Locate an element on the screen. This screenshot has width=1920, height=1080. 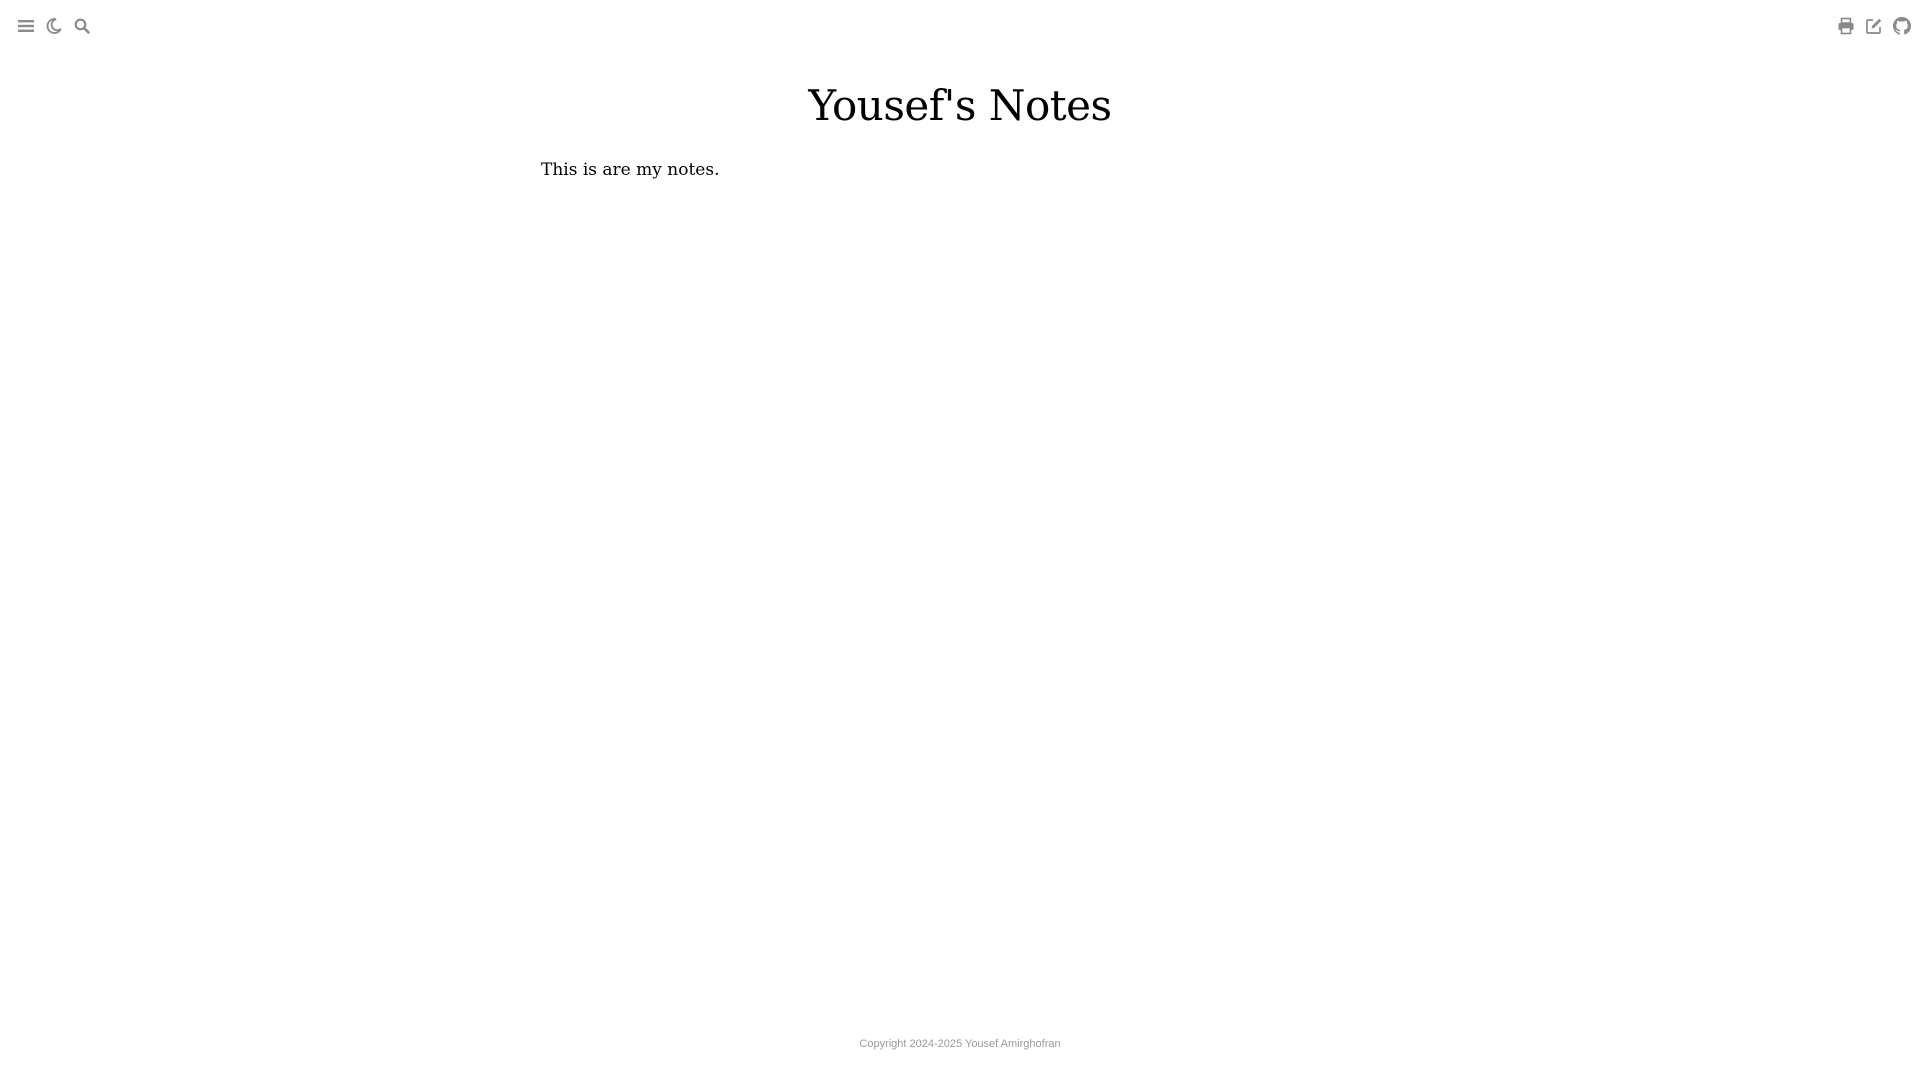
search-button is located at coordinates (82, 26).